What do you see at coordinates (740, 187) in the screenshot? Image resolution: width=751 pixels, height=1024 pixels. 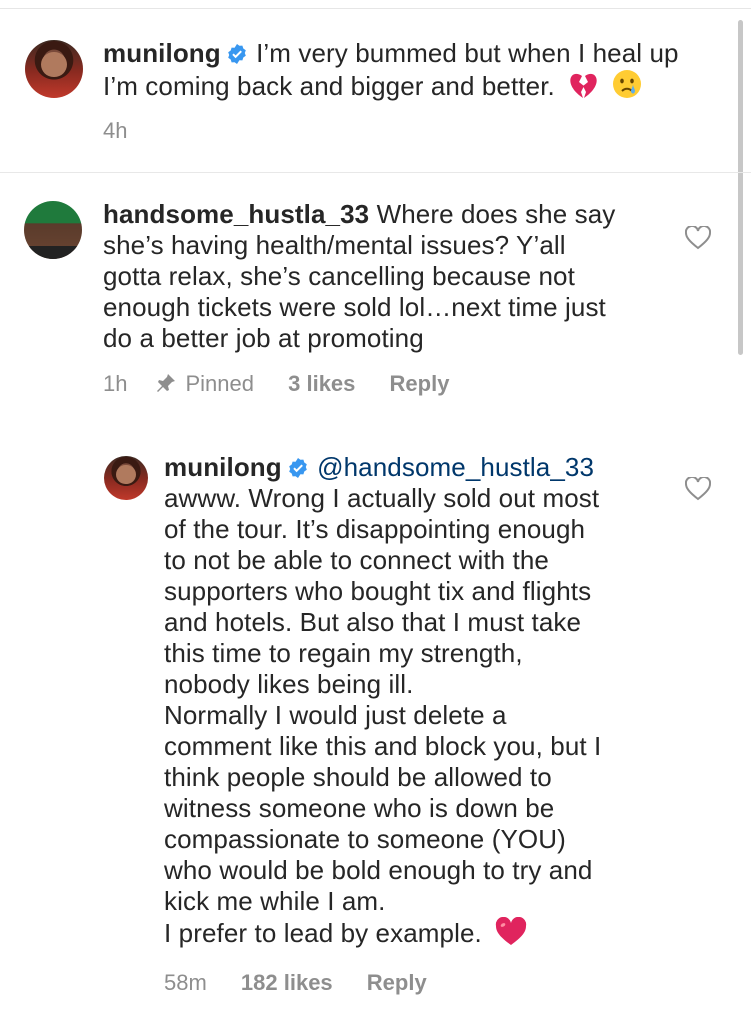 I see `scrollbar` at bounding box center [740, 187].